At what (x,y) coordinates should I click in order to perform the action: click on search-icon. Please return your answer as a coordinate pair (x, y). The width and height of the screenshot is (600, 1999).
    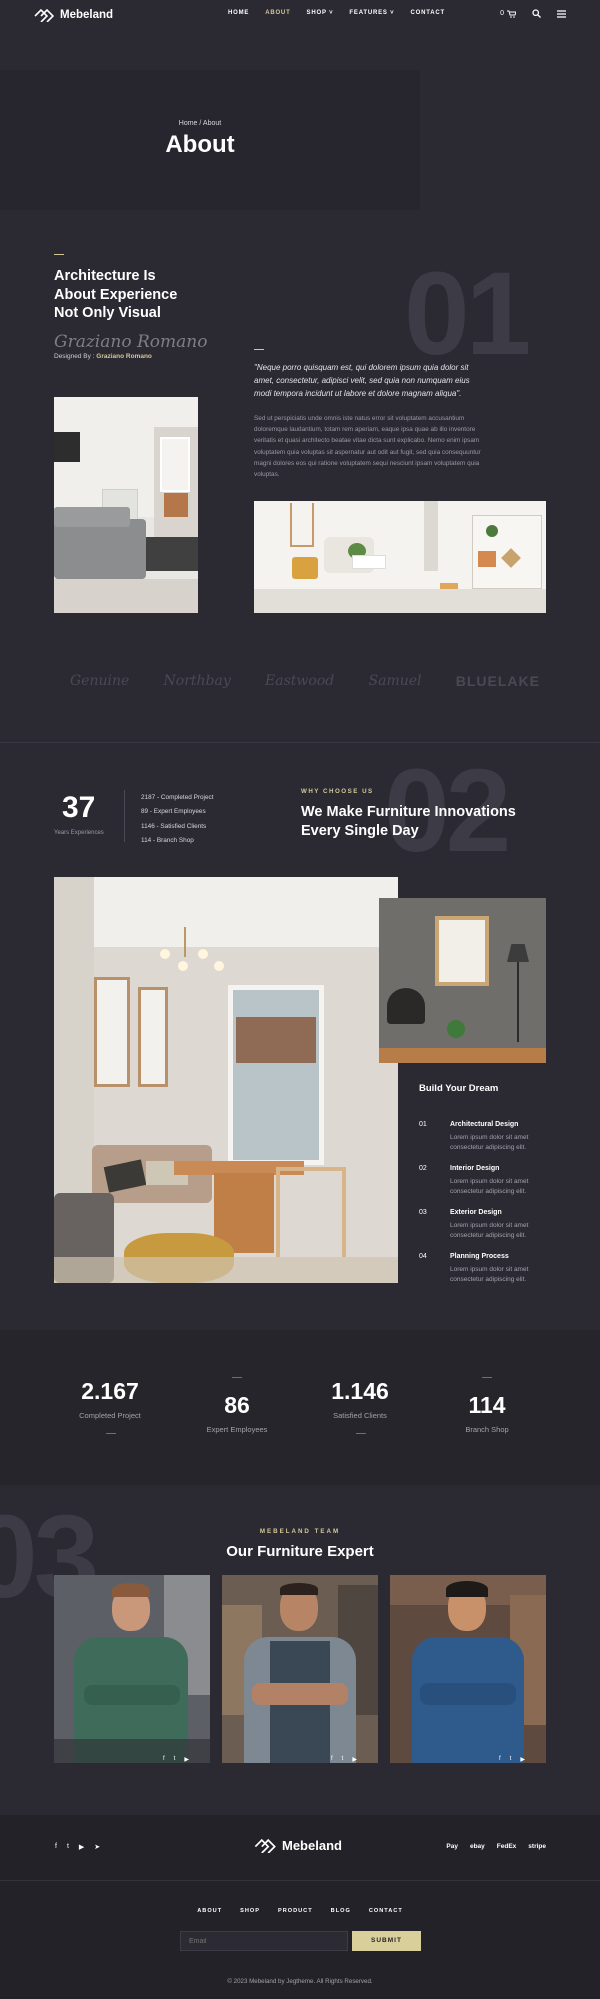
    Looking at the image, I should click on (536, 13).